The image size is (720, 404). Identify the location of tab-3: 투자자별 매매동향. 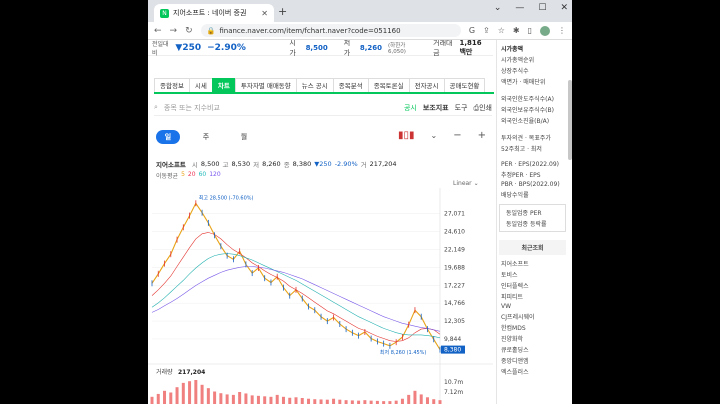
(265, 85).